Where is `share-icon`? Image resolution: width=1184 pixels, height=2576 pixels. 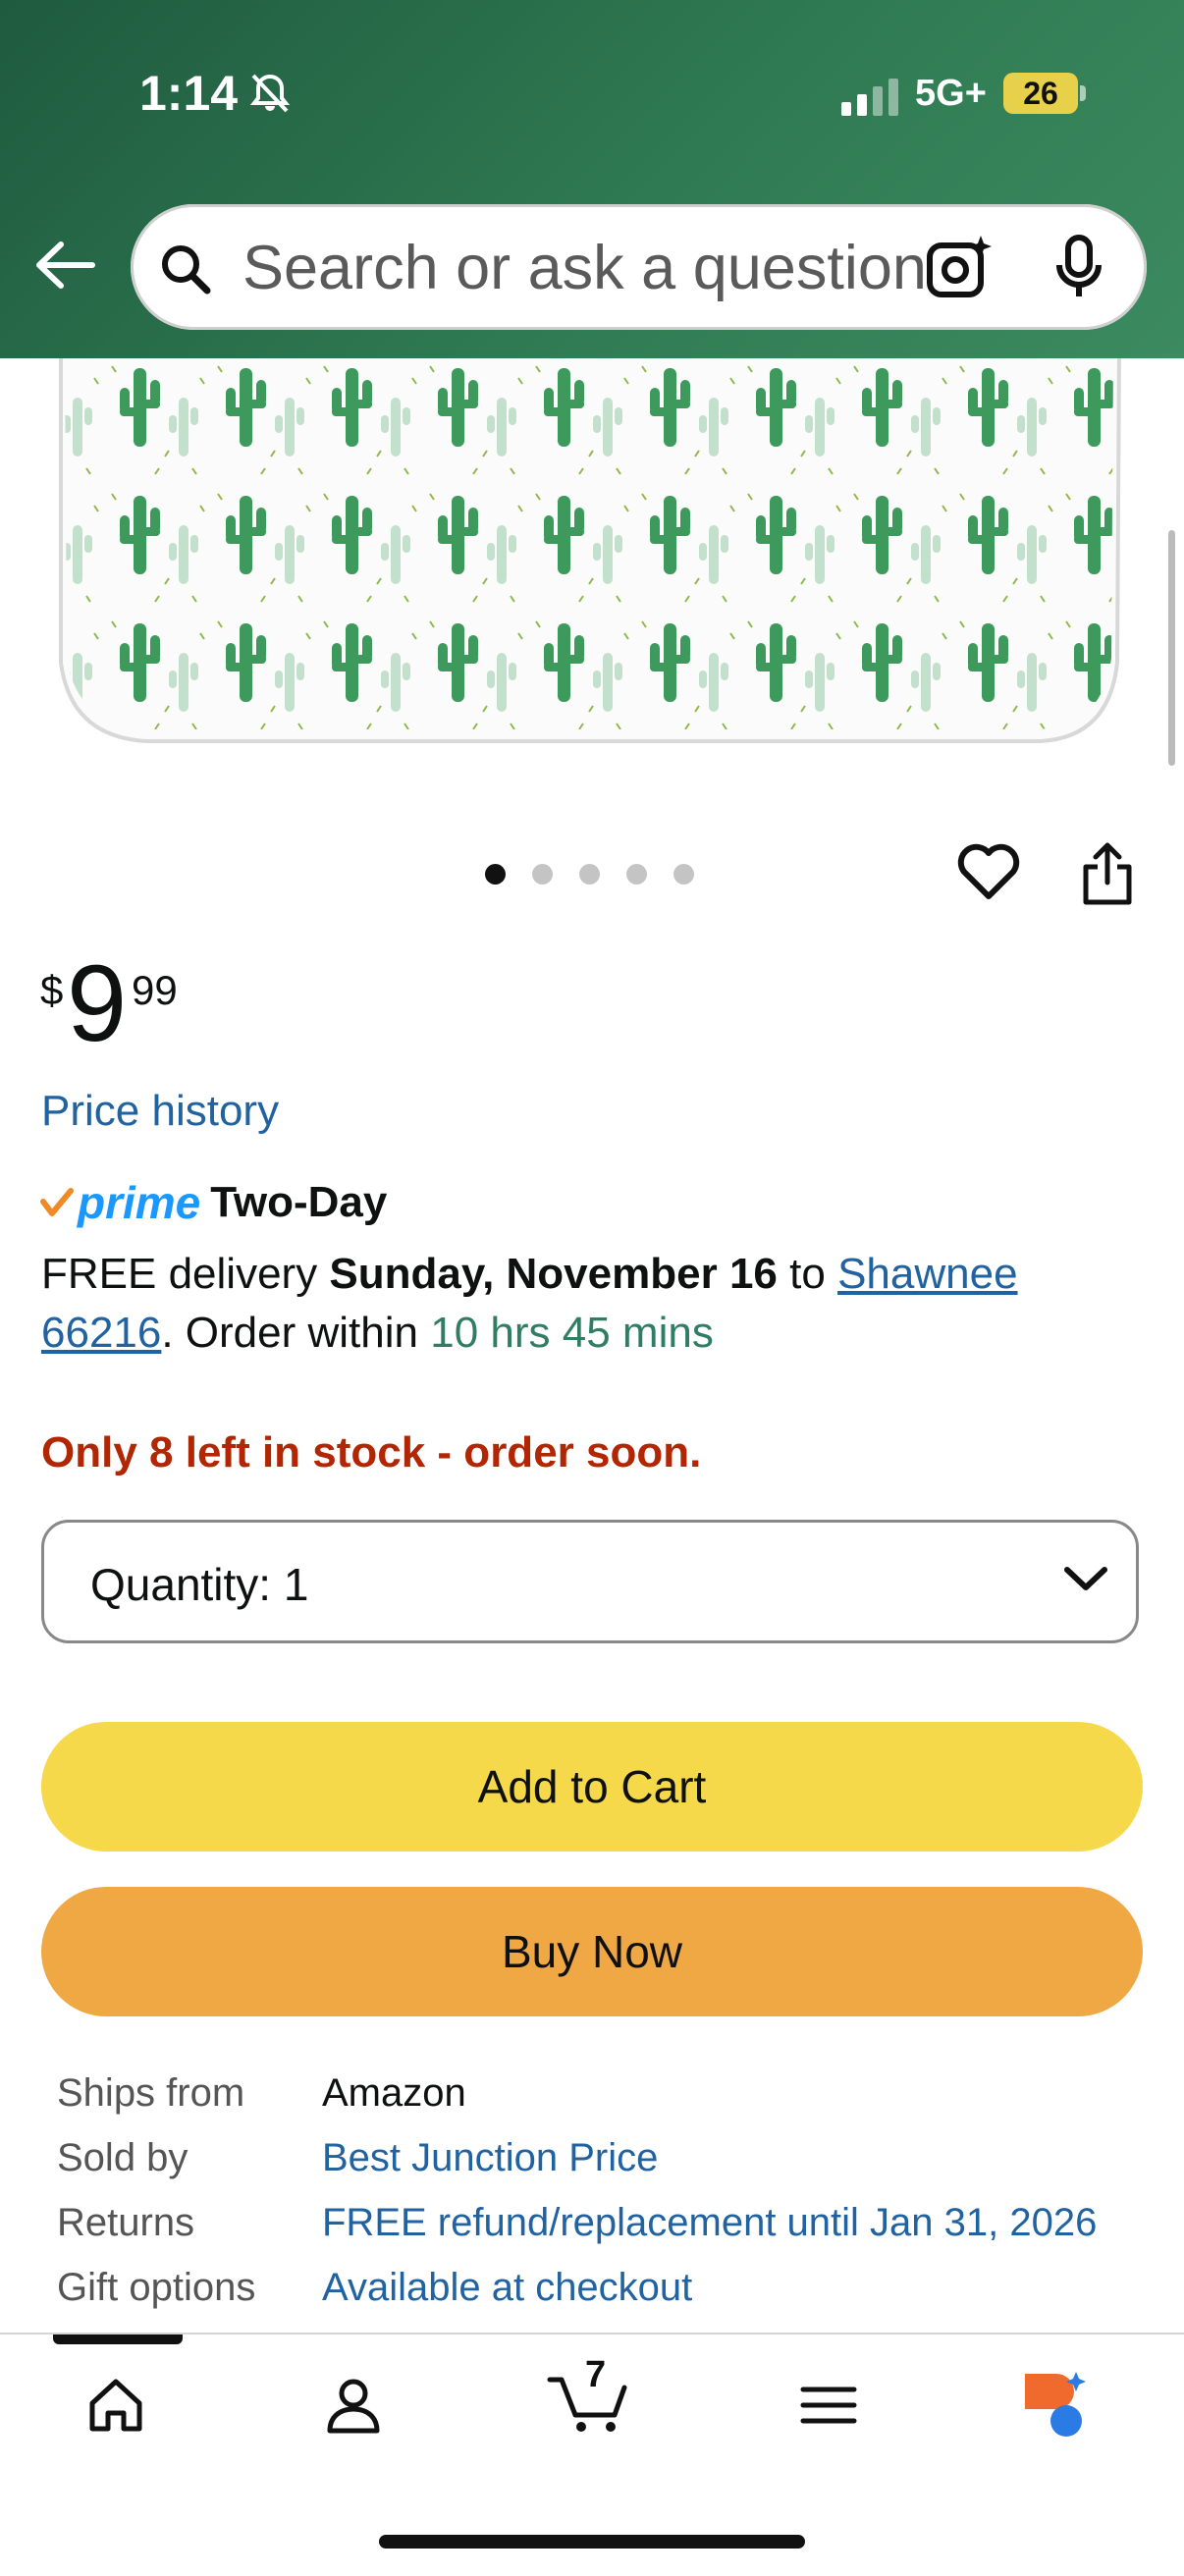
share-icon is located at coordinates (1107, 873).